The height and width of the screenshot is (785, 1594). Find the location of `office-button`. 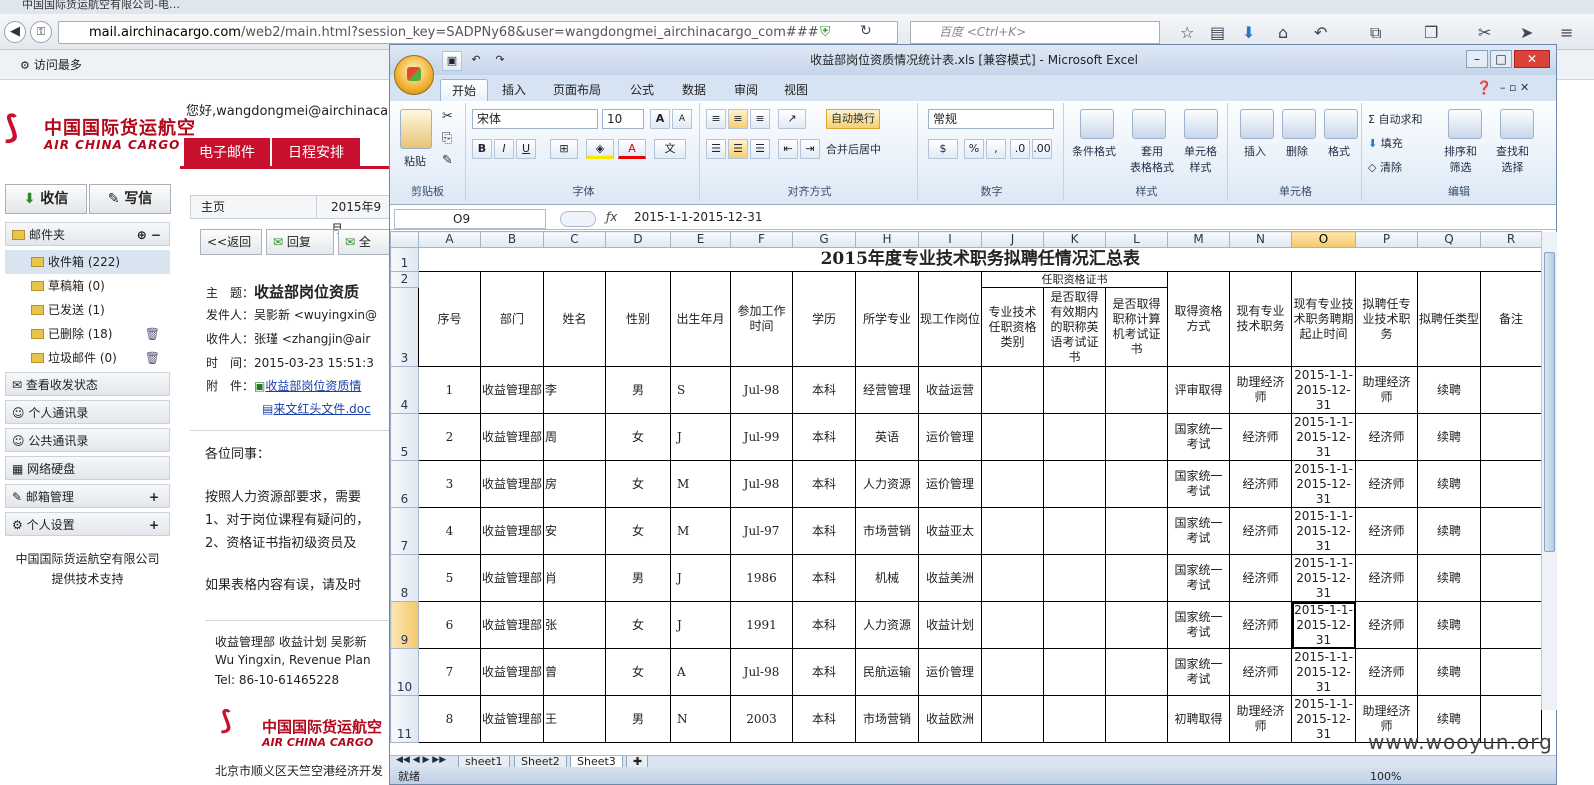

office-button is located at coordinates (414, 75).